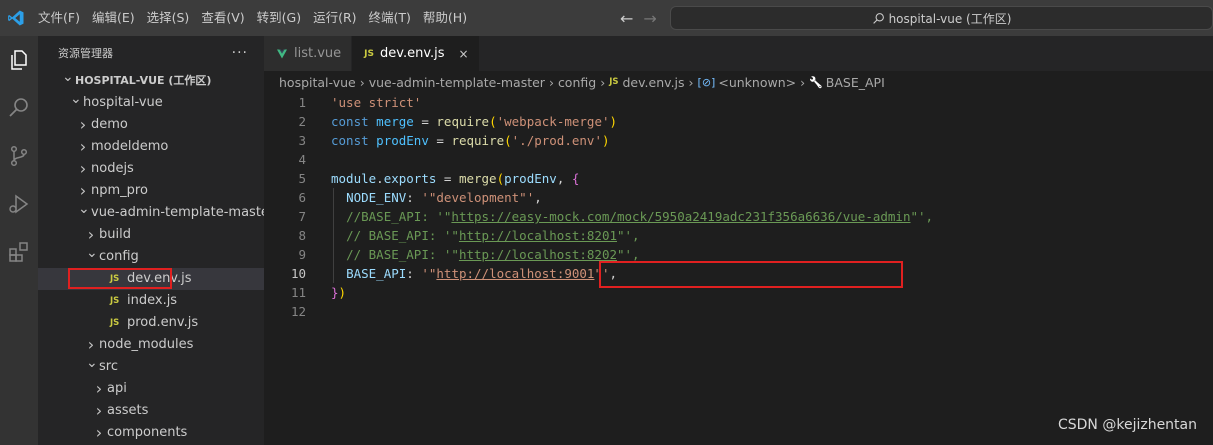 The height and width of the screenshot is (445, 1213). I want to click on breadcrumb-item: <unknown>, so click(757, 82).